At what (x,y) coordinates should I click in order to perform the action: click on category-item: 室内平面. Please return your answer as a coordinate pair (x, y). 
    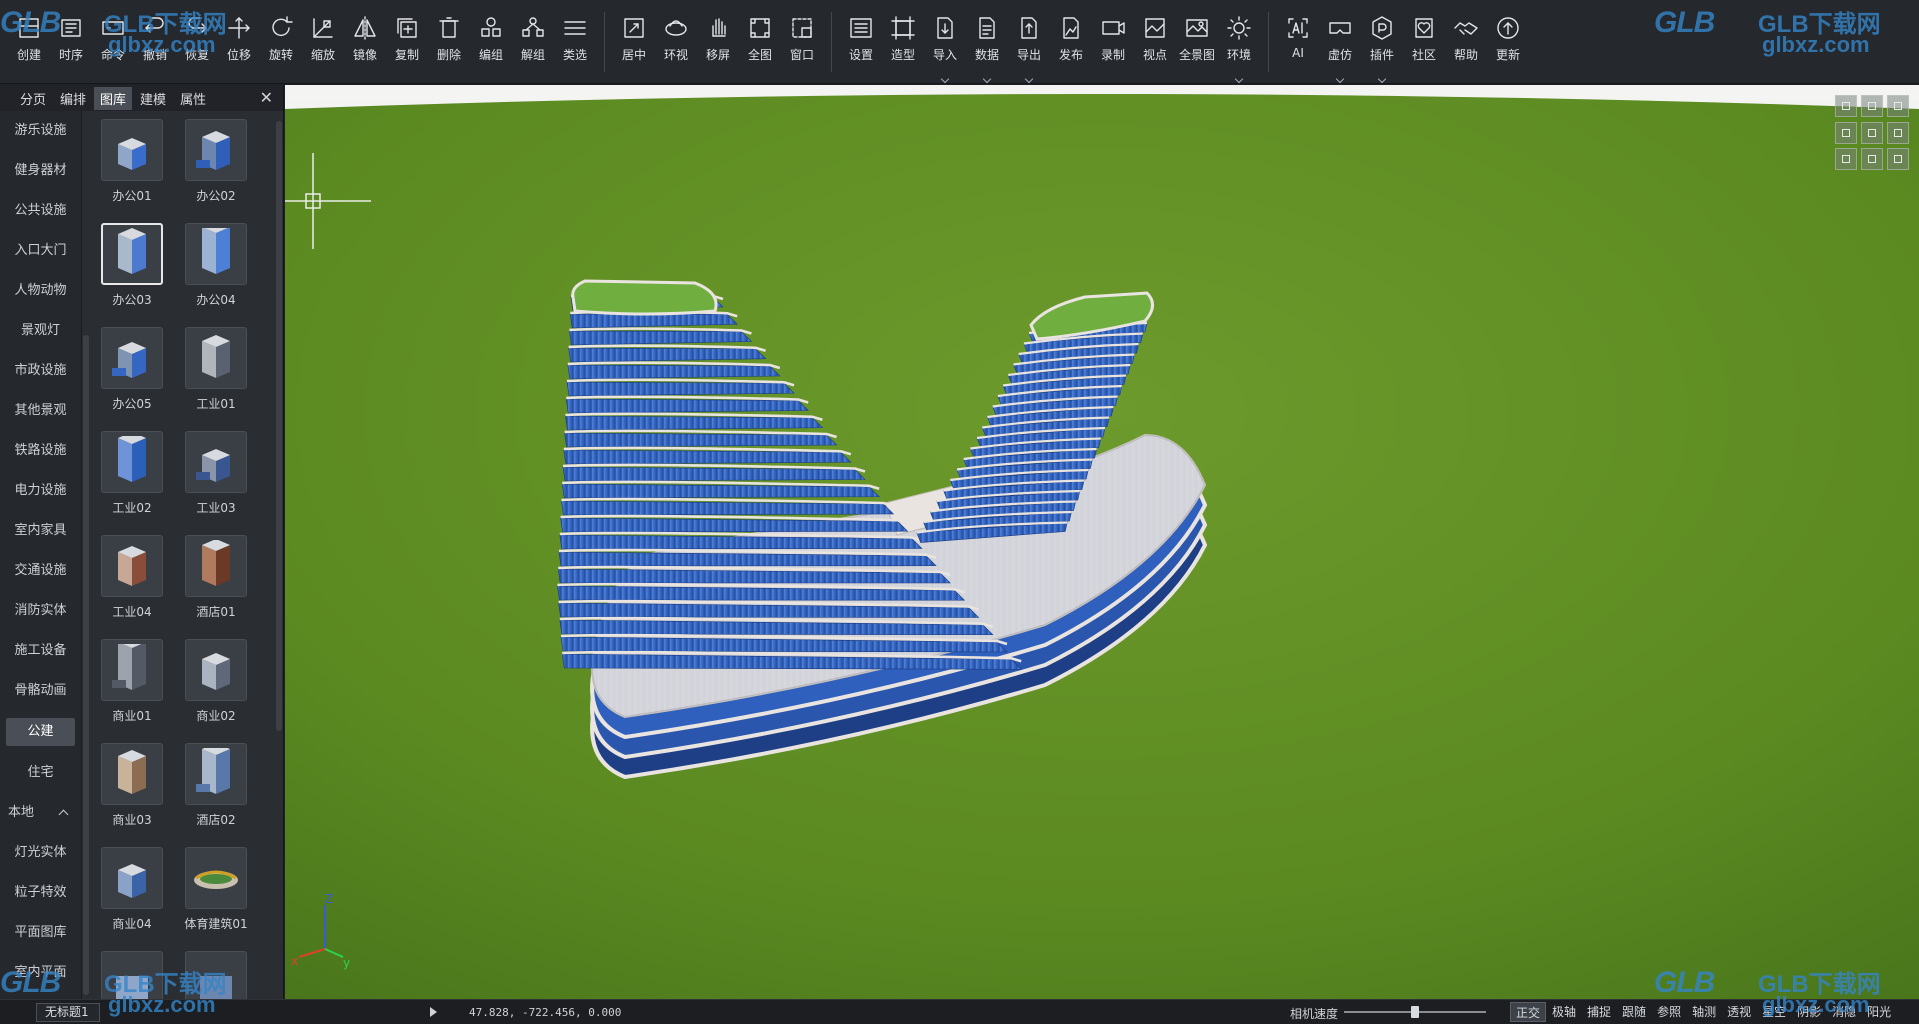
    Looking at the image, I should click on (40, 973).